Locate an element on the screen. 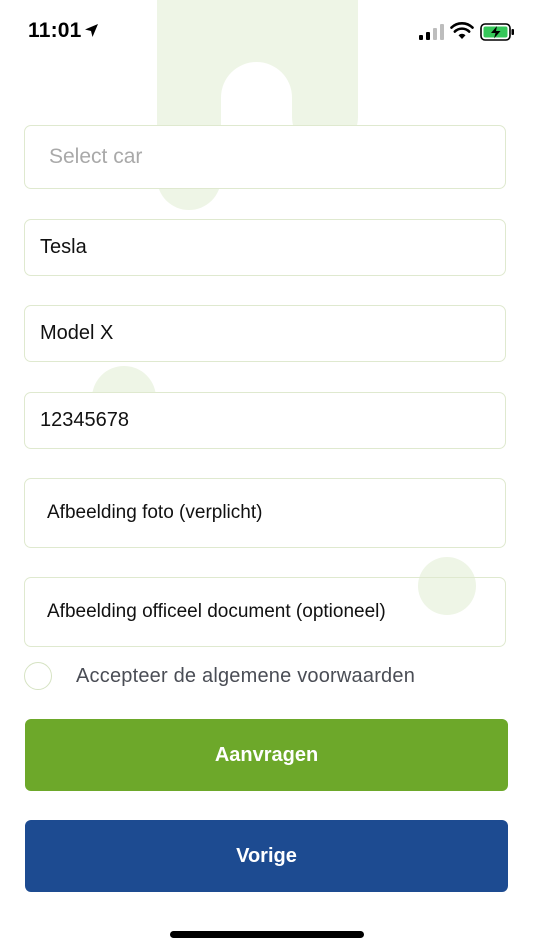 The image size is (534, 950). terms-row: Accepteer de algemene voorwaarden is located at coordinates (265, 676).